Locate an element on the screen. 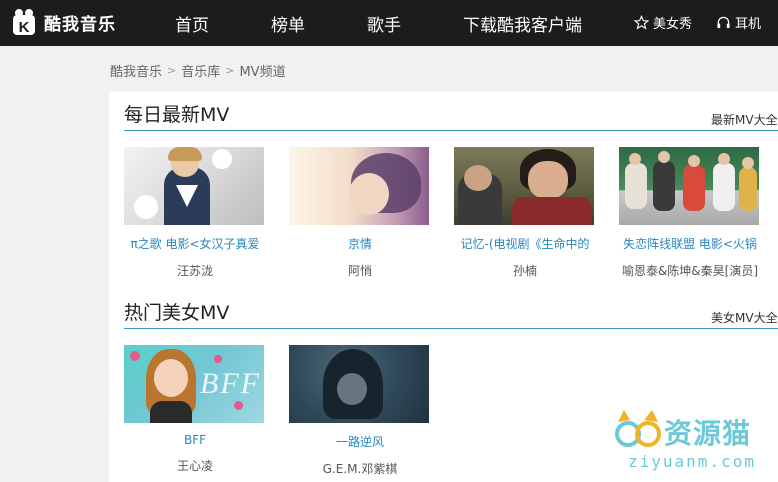  more-link-beauty-mv: 美女MV大全 is located at coordinates (744, 317).